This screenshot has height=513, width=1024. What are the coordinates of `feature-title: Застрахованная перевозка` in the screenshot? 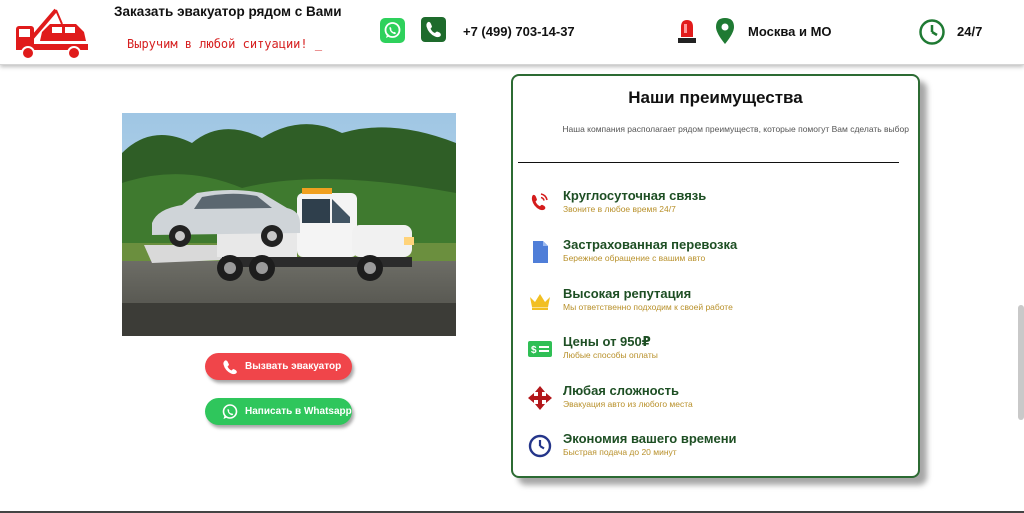 It's located at (650, 244).